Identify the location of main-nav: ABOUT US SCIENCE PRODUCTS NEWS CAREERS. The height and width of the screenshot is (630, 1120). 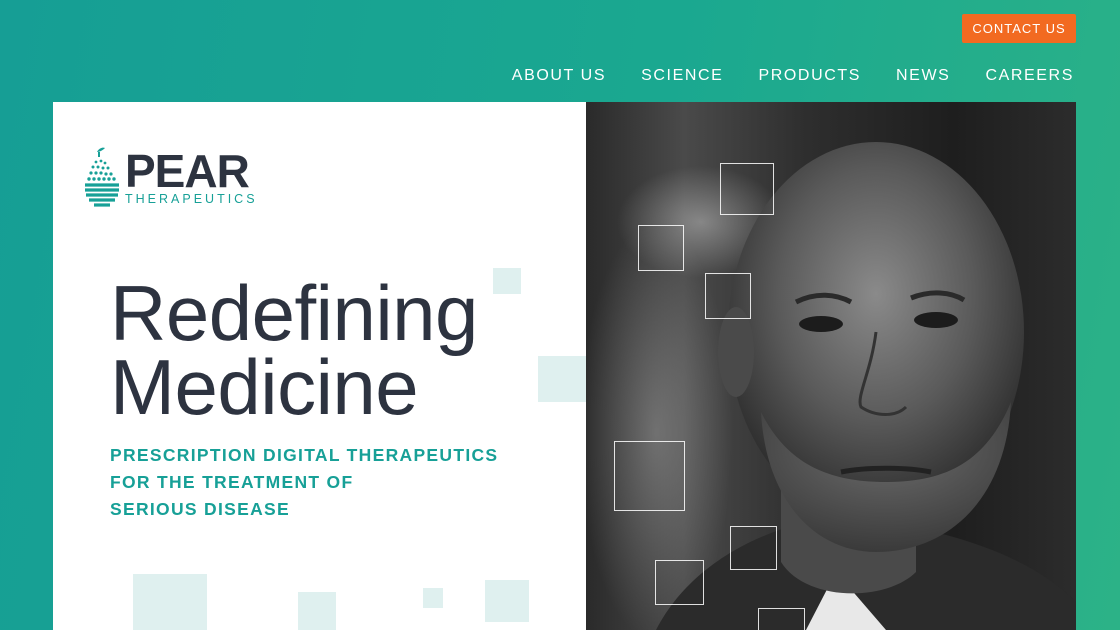
(793, 76).